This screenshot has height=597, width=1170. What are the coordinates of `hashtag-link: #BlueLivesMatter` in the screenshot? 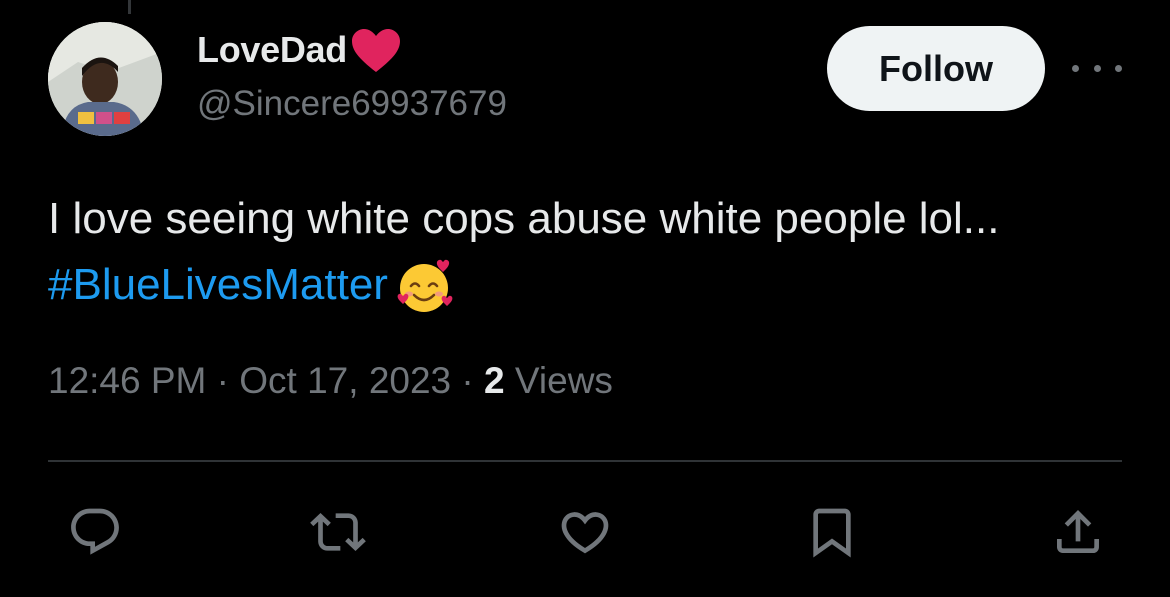 It's located at (218, 284).